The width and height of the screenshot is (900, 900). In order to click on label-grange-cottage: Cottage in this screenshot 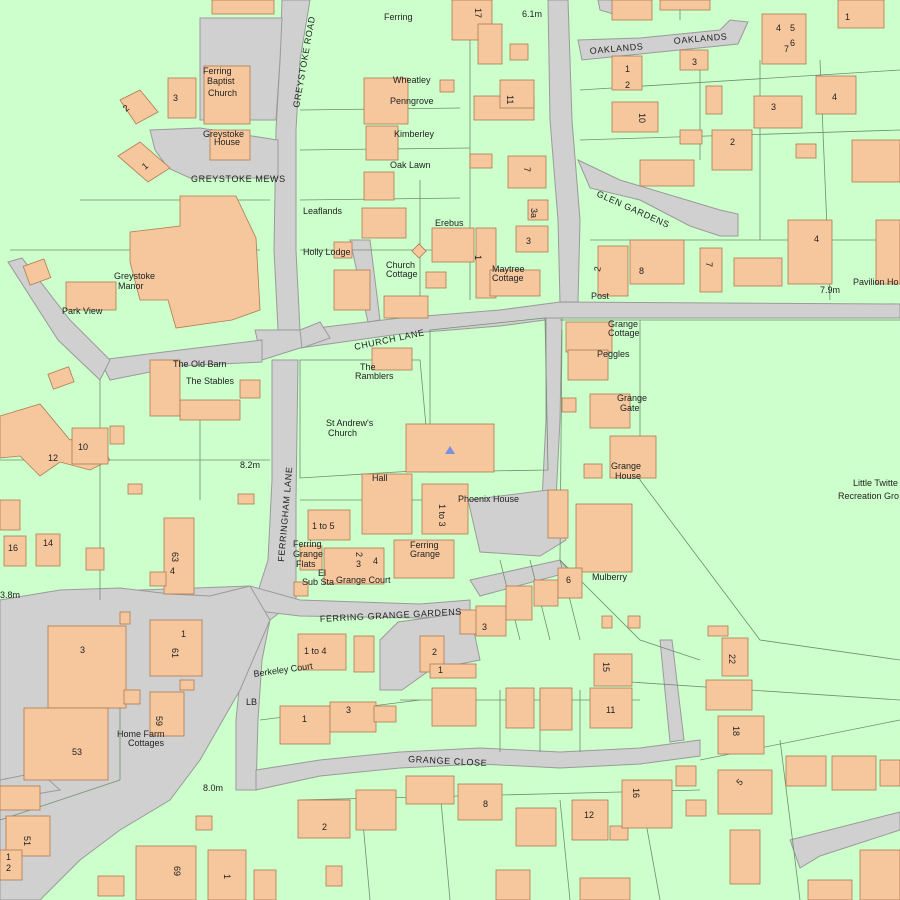, I will do `click(624, 333)`.